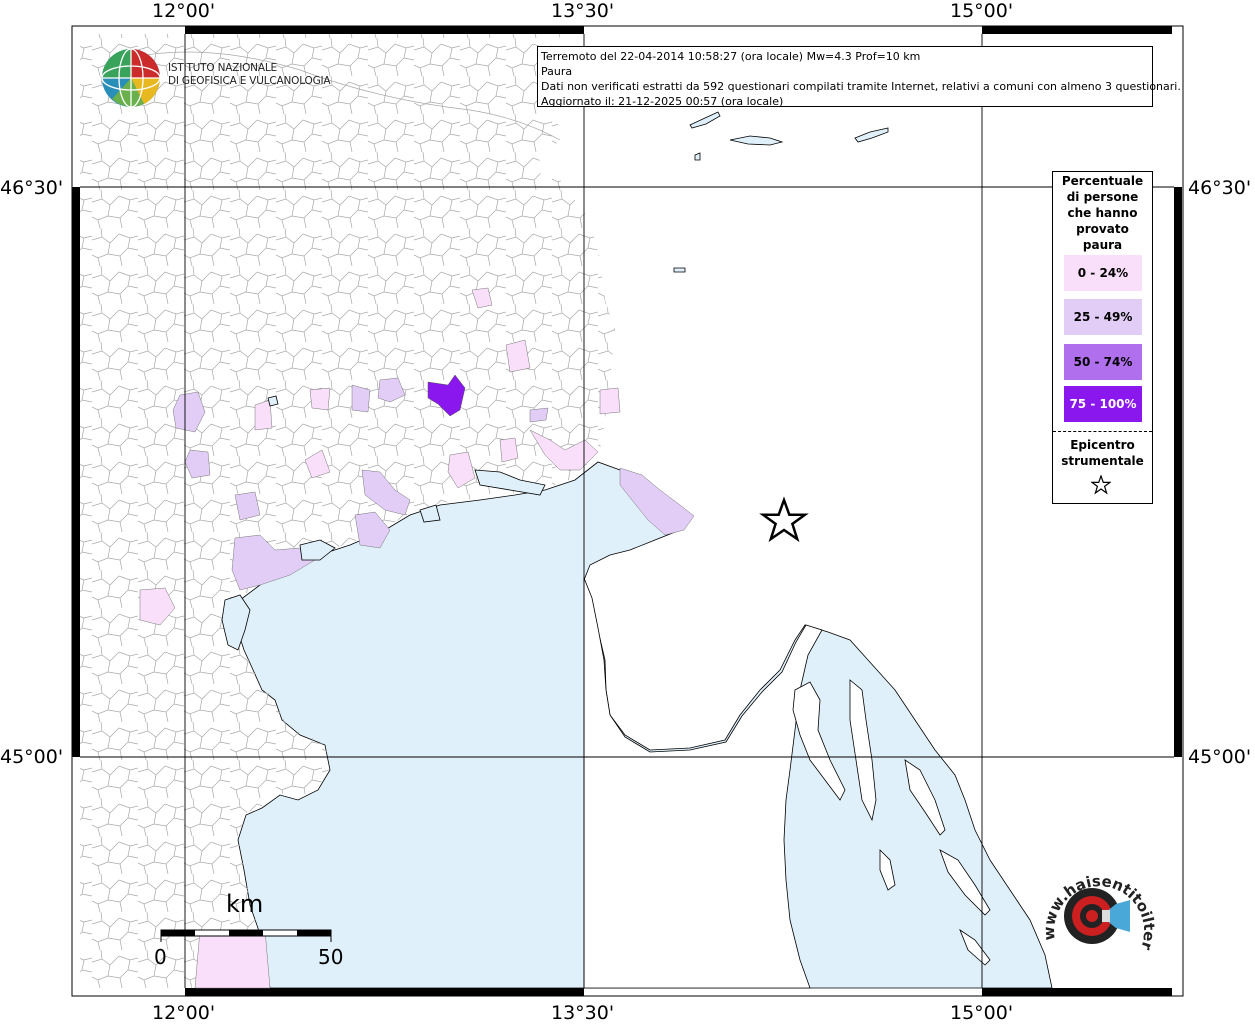 This screenshot has height=1024, width=1255. I want to click on legend-epicenter-label: Epicentro strumentale, so click(1102, 453).